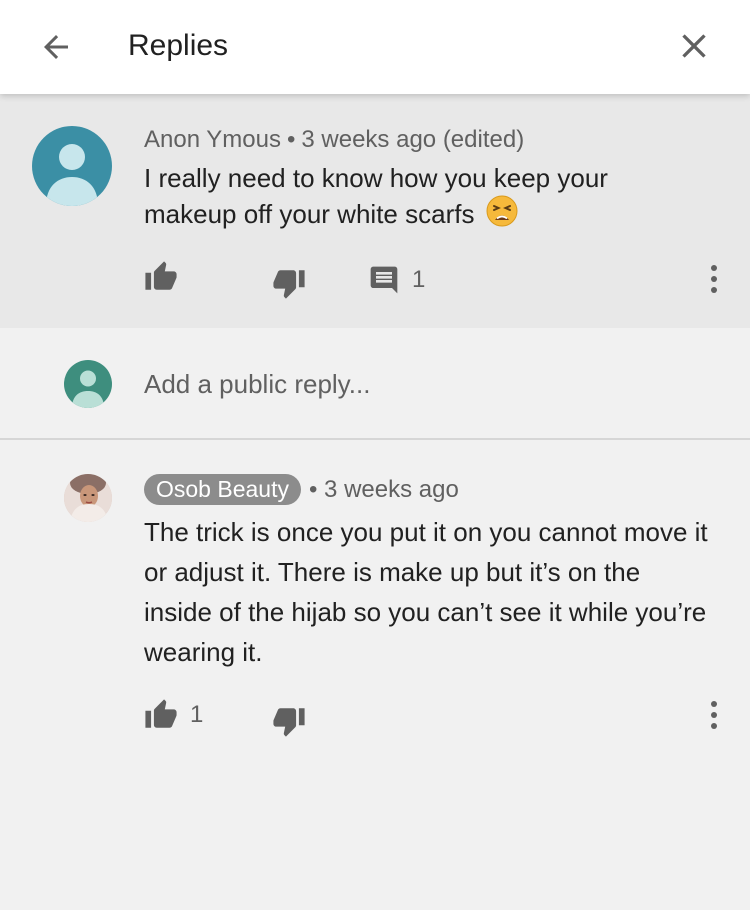  What do you see at coordinates (419, 279) in the screenshot?
I see `reply-count: 1` at bounding box center [419, 279].